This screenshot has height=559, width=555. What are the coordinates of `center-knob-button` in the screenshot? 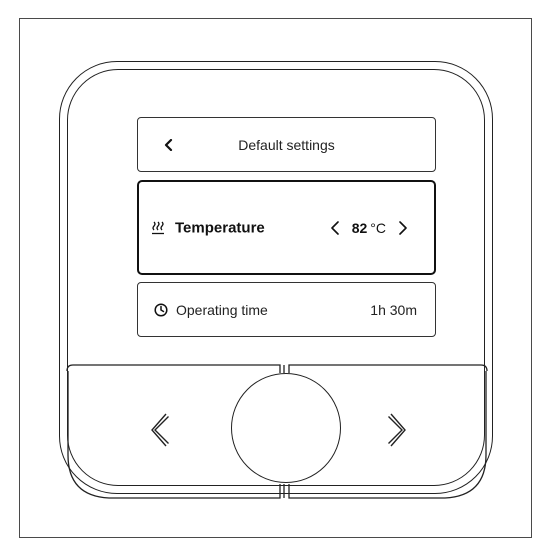 It's located at (286, 428).